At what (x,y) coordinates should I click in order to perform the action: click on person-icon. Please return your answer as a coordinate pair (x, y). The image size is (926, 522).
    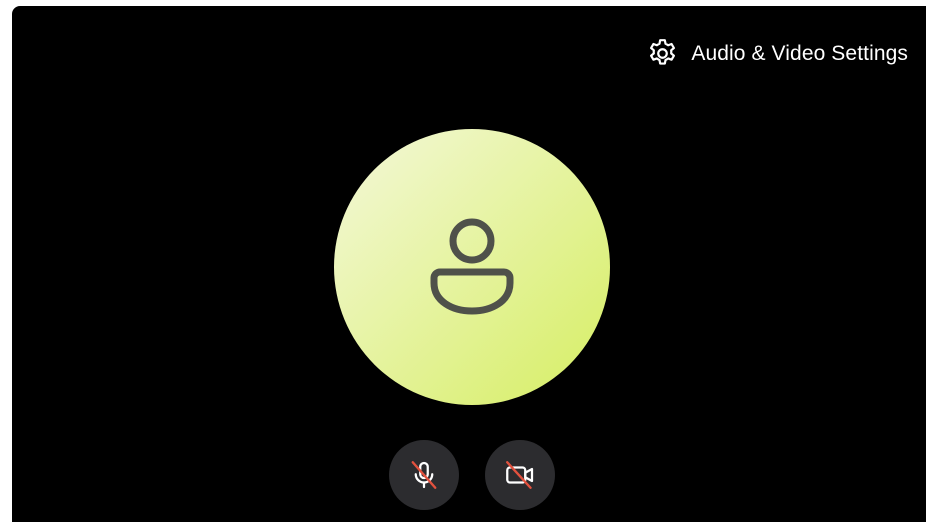
    Looking at the image, I should click on (472, 266).